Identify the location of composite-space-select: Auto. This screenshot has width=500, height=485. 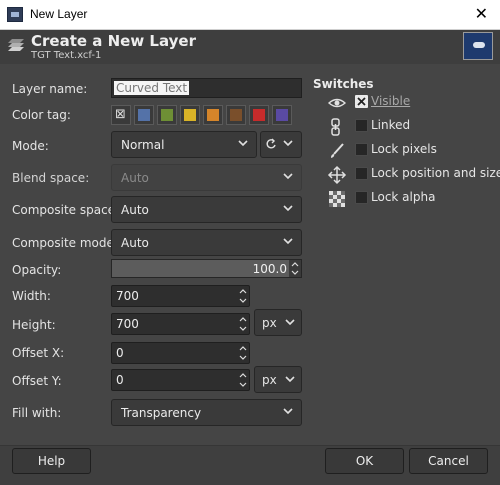
(206, 209).